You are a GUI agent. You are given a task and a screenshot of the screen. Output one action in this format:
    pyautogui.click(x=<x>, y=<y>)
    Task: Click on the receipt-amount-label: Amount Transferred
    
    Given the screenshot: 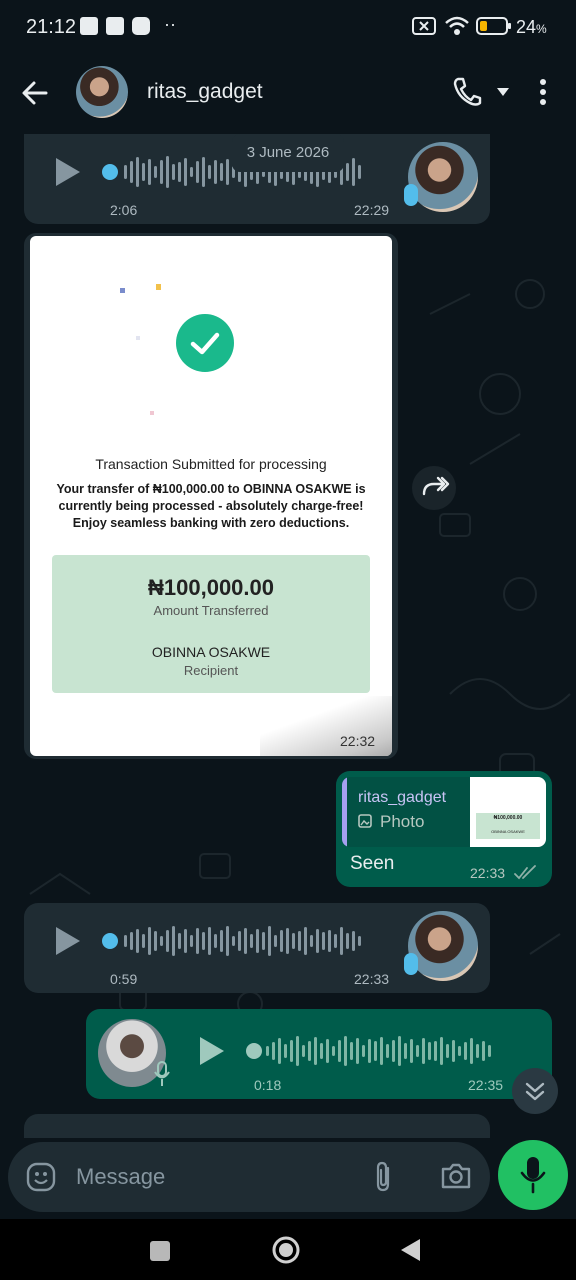 What is the action you would take?
    pyautogui.click(x=211, y=610)
    